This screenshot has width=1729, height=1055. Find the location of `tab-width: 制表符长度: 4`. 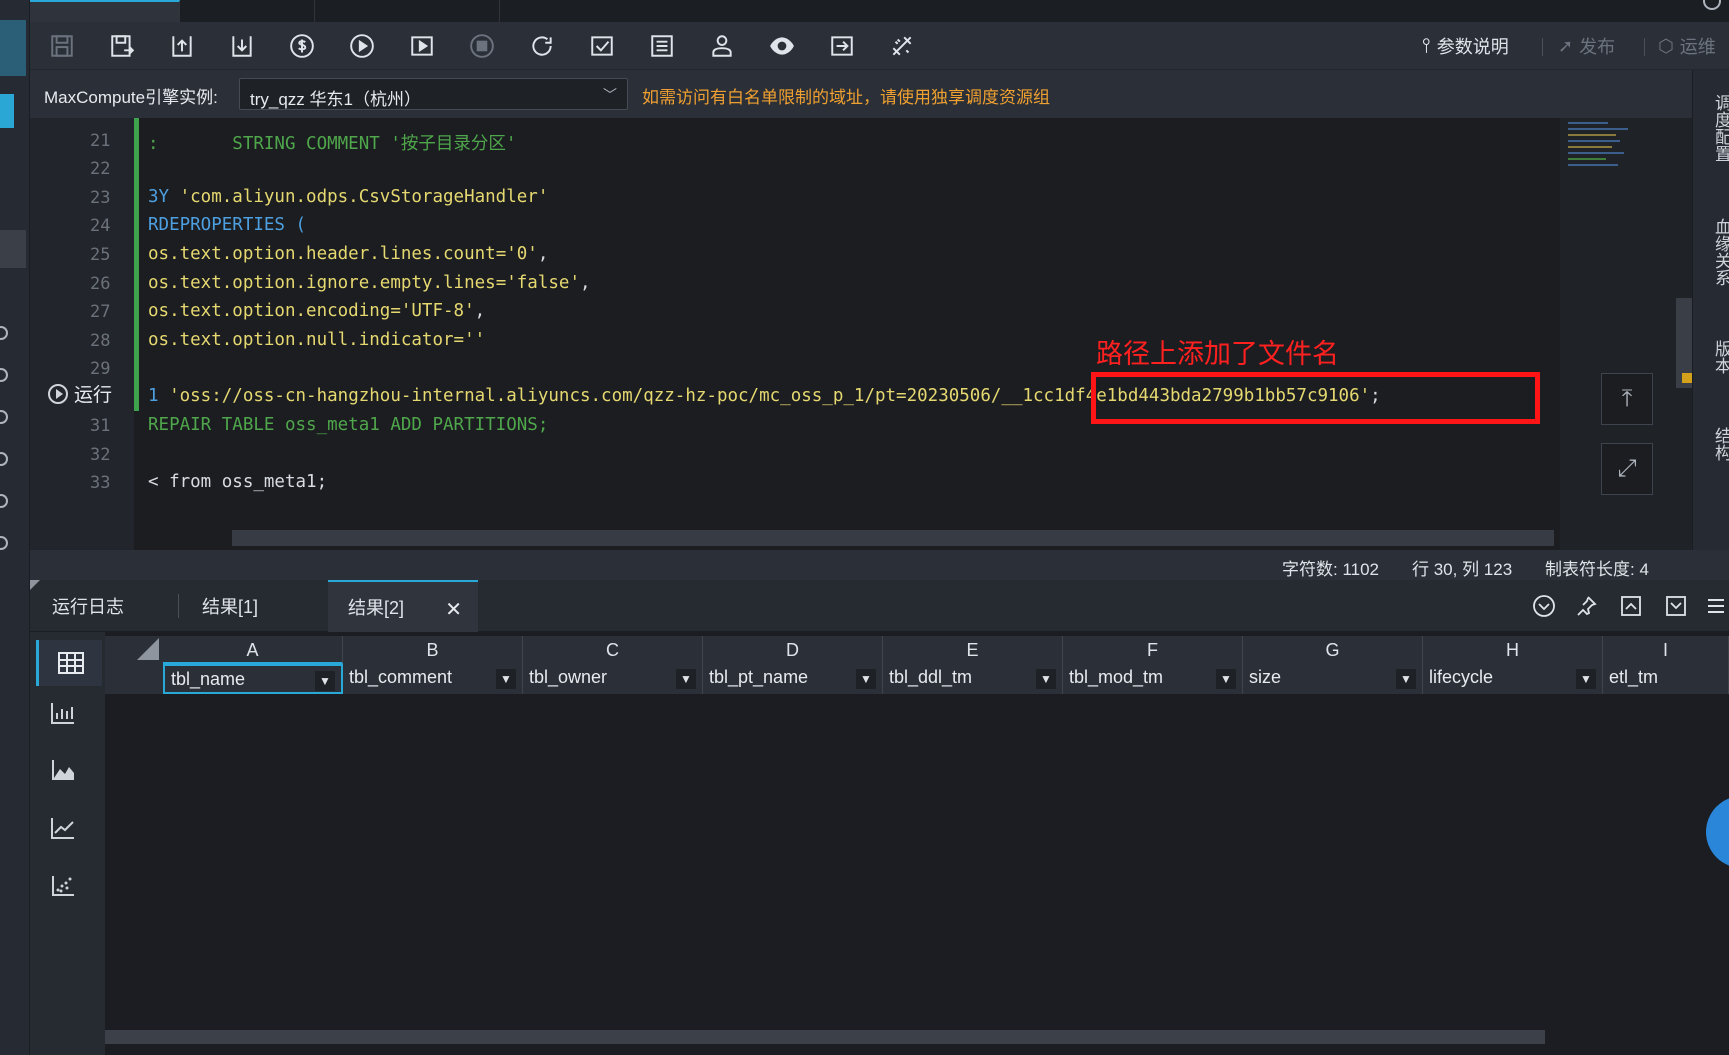

tab-width: 制表符长度: 4 is located at coordinates (1597, 569).